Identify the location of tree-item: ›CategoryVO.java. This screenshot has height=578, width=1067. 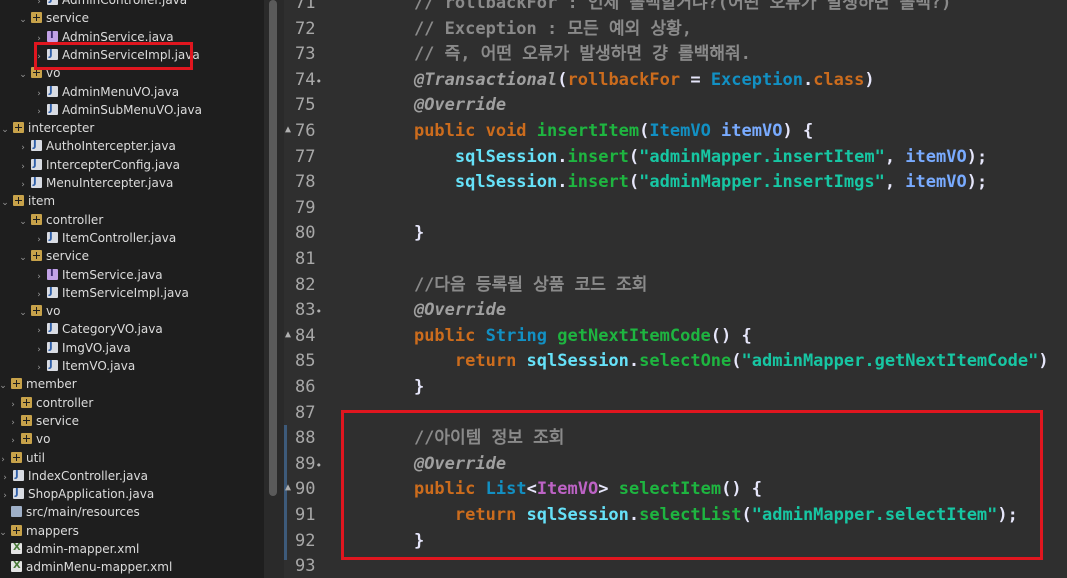
(98, 328).